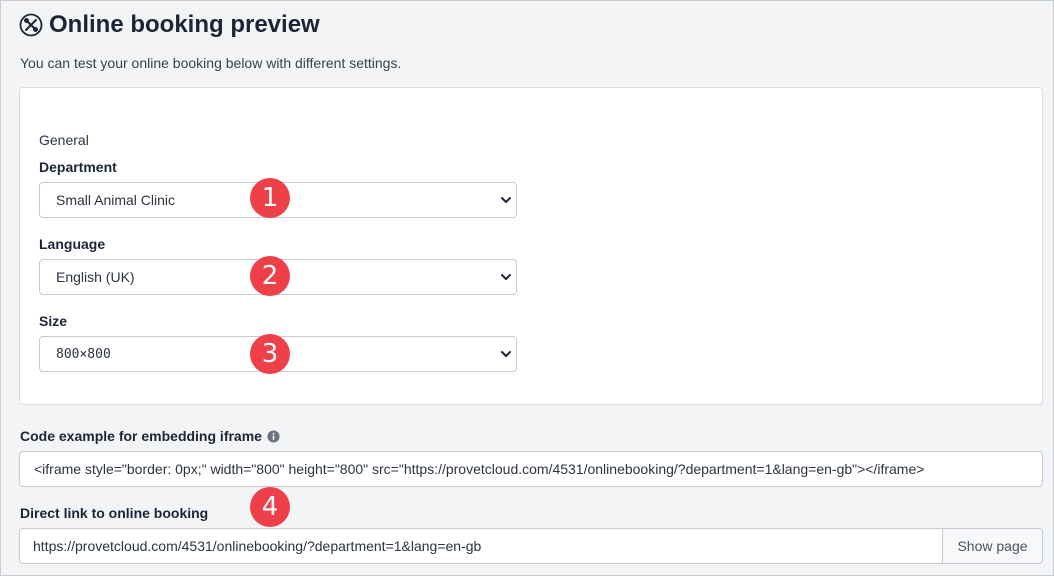 The width and height of the screenshot is (1054, 576). Describe the element at coordinates (64, 140) in the screenshot. I see `general-section-label: General` at that location.